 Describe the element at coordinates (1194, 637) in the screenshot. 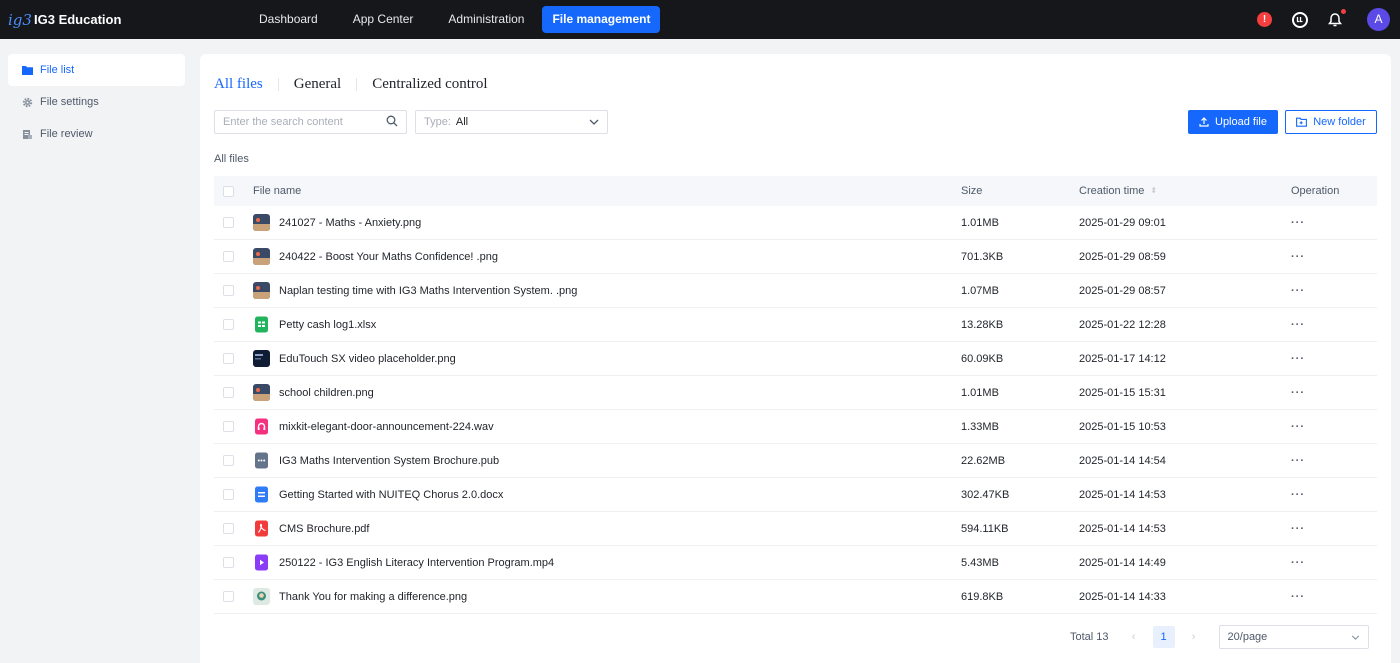

I see `next-page-icon: ›` at that location.